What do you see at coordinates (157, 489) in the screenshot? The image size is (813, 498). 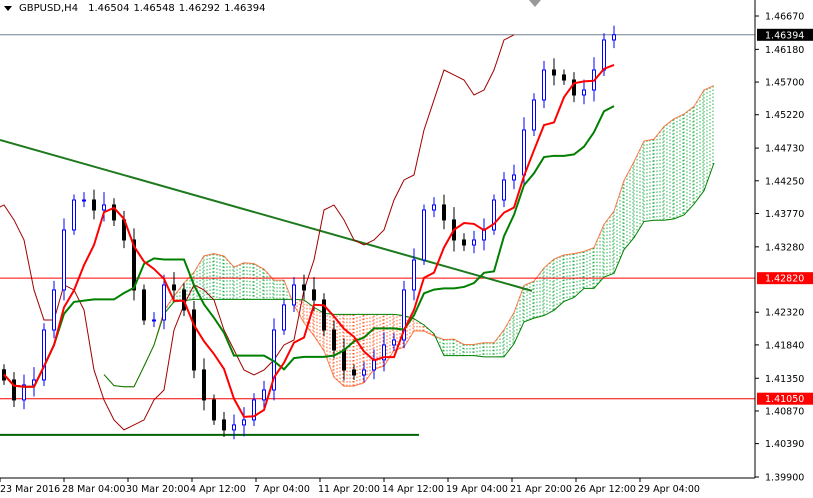 I see `time-tick-label: 30 Mar 20:00` at bounding box center [157, 489].